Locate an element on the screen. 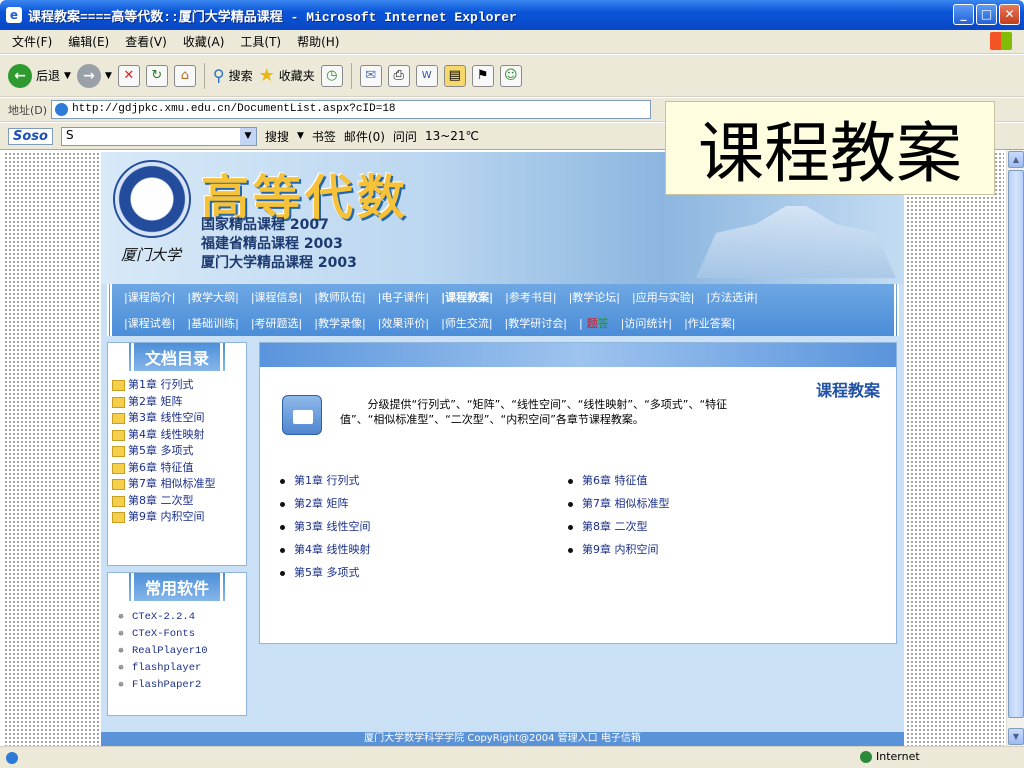  nav-training: |基础训练| is located at coordinates (212, 323).